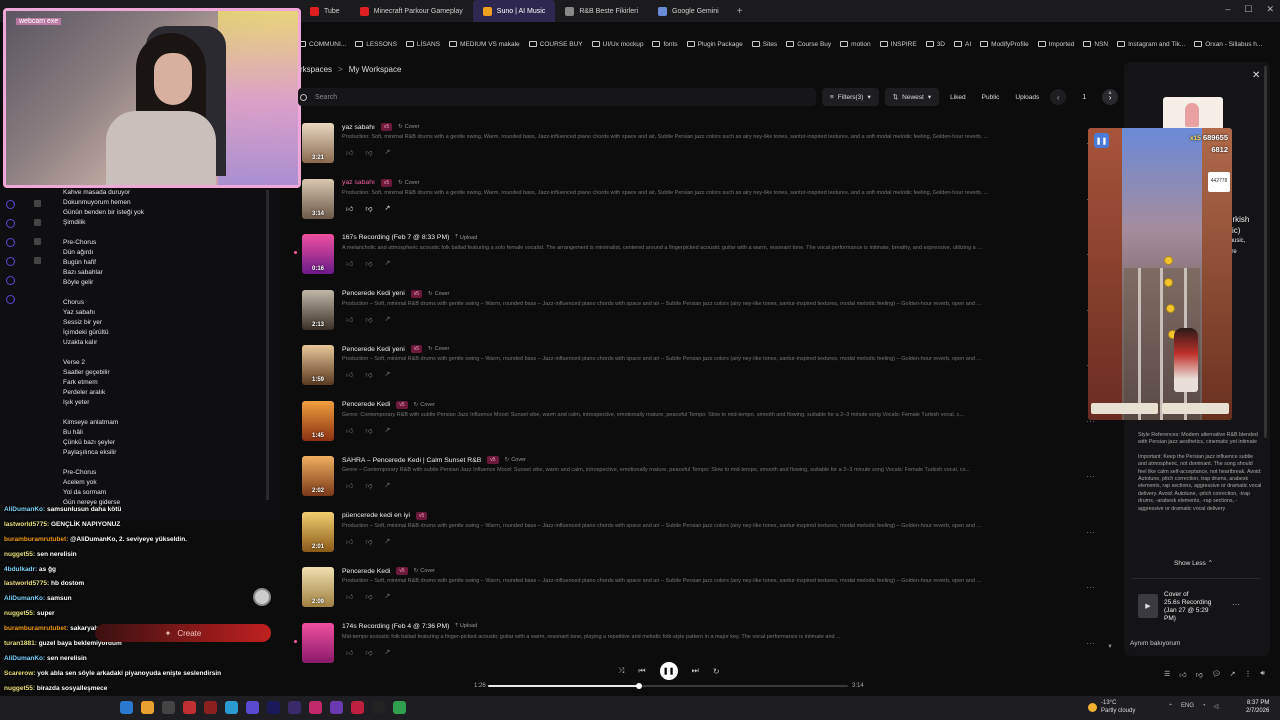 The image size is (1280, 720). Describe the element at coordinates (1095, 44) in the screenshot. I see `bookmark-item: NSN` at that location.